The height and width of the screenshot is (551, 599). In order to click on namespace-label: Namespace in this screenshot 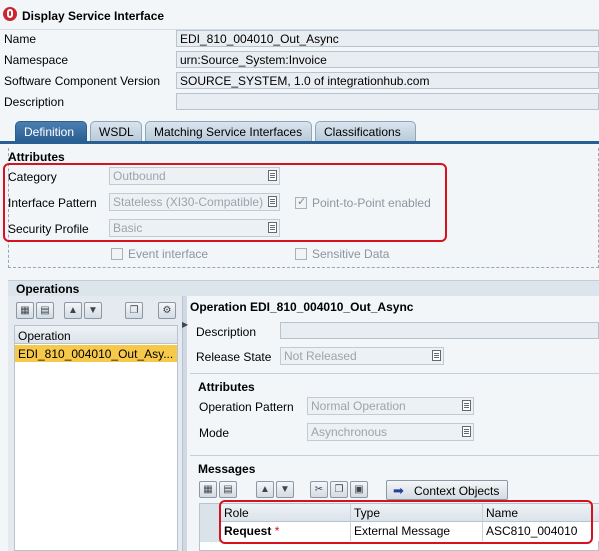, I will do `click(36, 60)`.